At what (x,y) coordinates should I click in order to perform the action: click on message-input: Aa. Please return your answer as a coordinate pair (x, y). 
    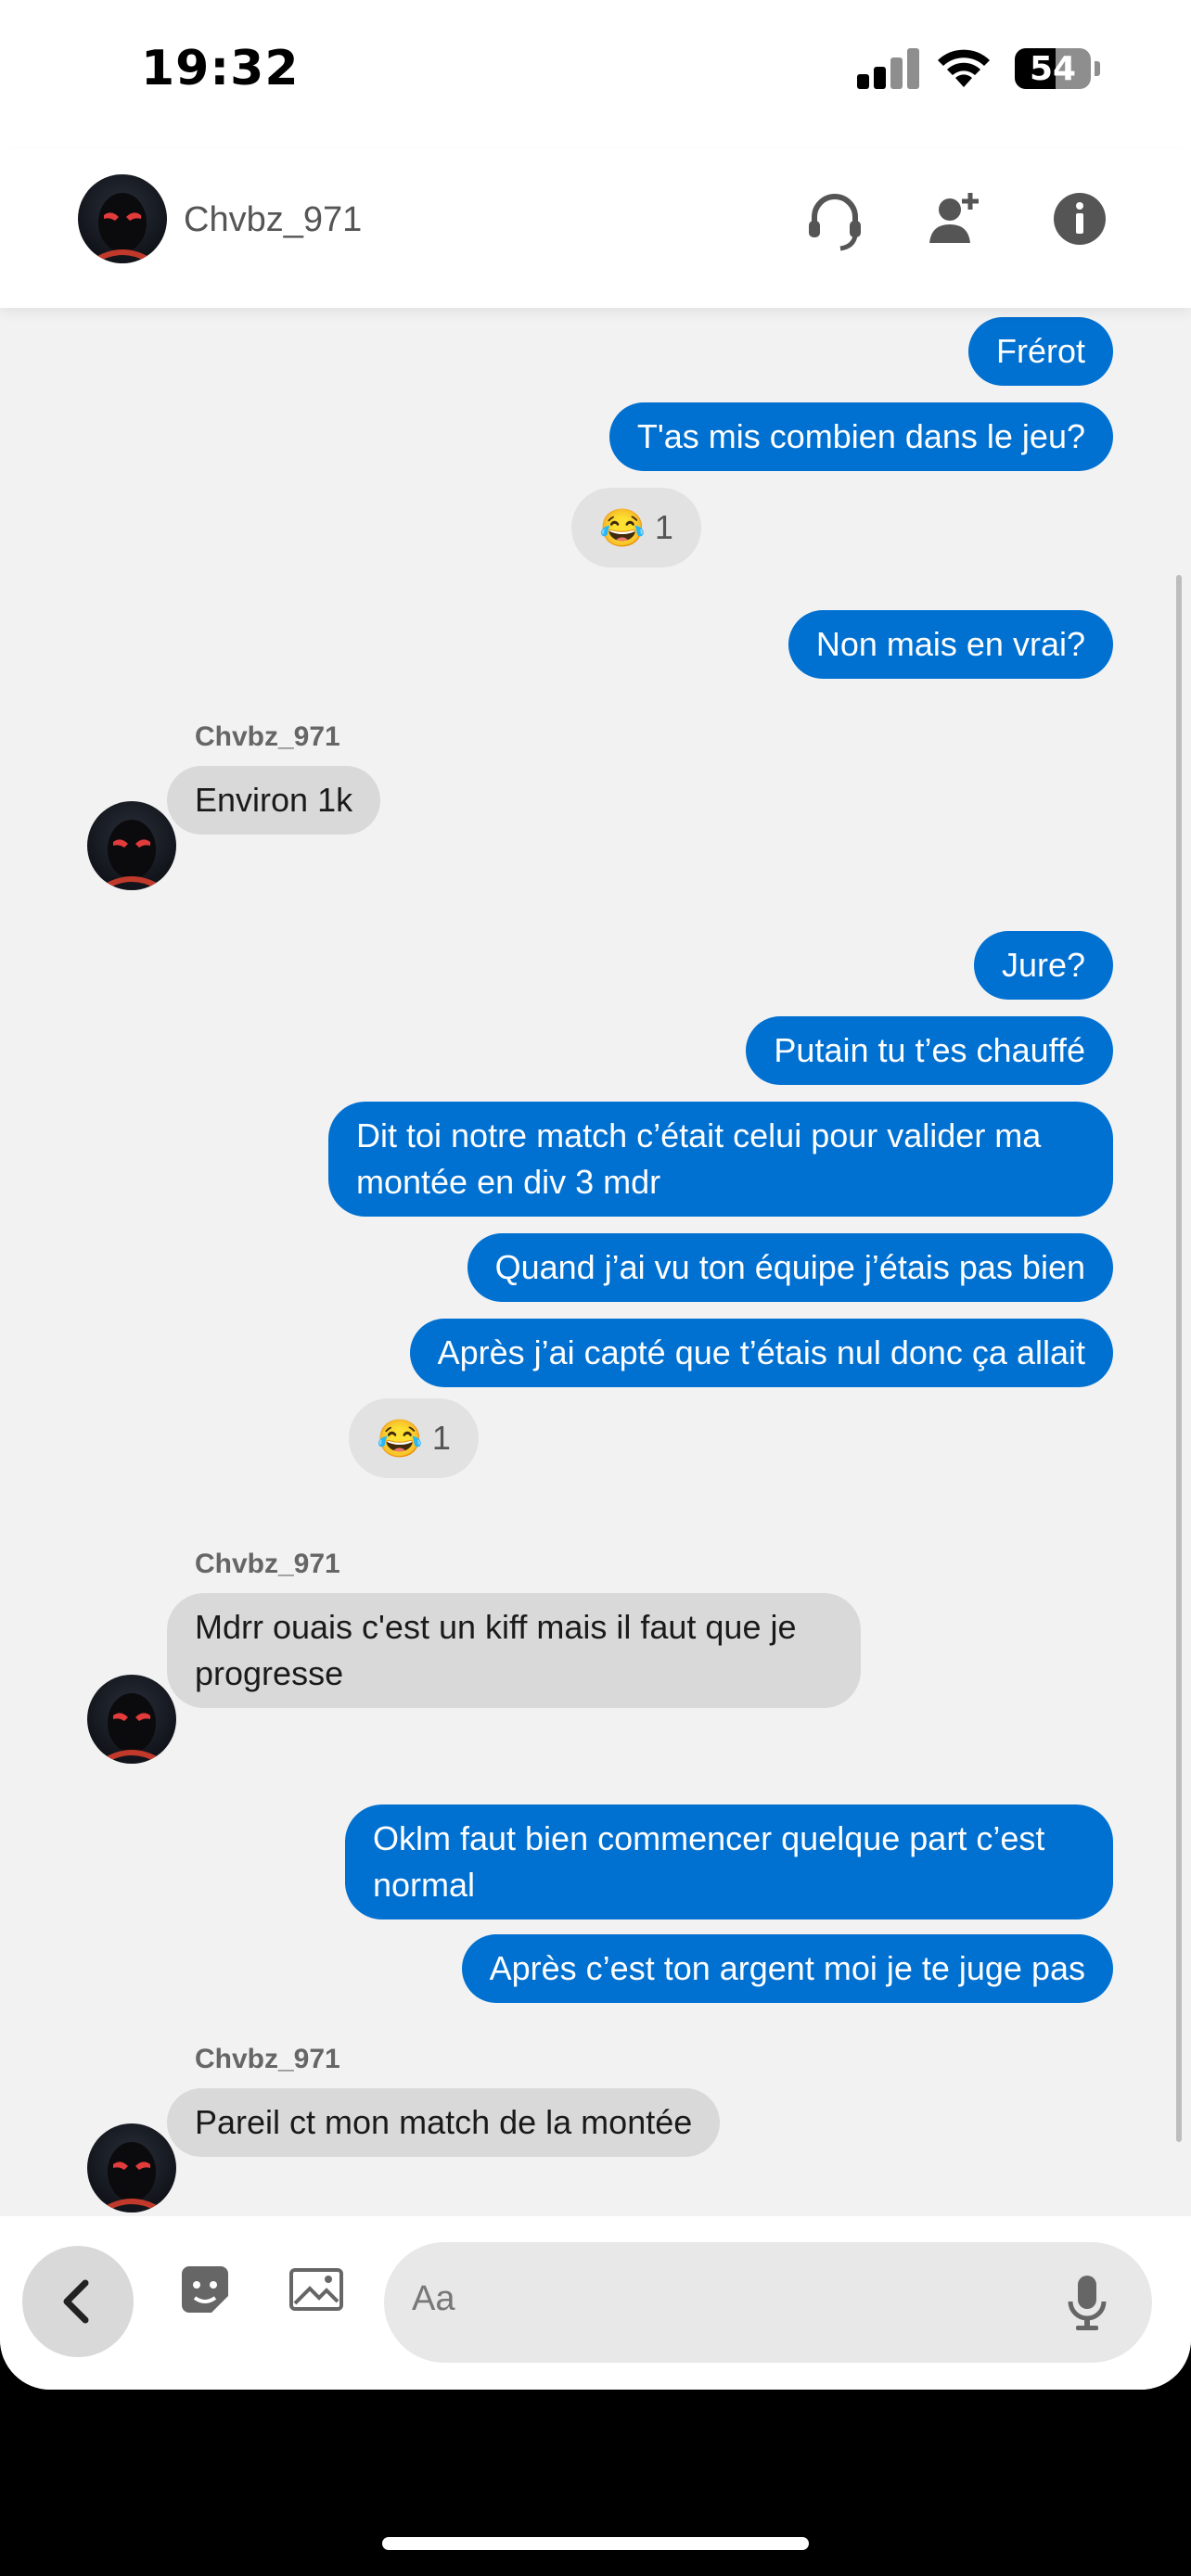
    Looking at the image, I should click on (768, 2302).